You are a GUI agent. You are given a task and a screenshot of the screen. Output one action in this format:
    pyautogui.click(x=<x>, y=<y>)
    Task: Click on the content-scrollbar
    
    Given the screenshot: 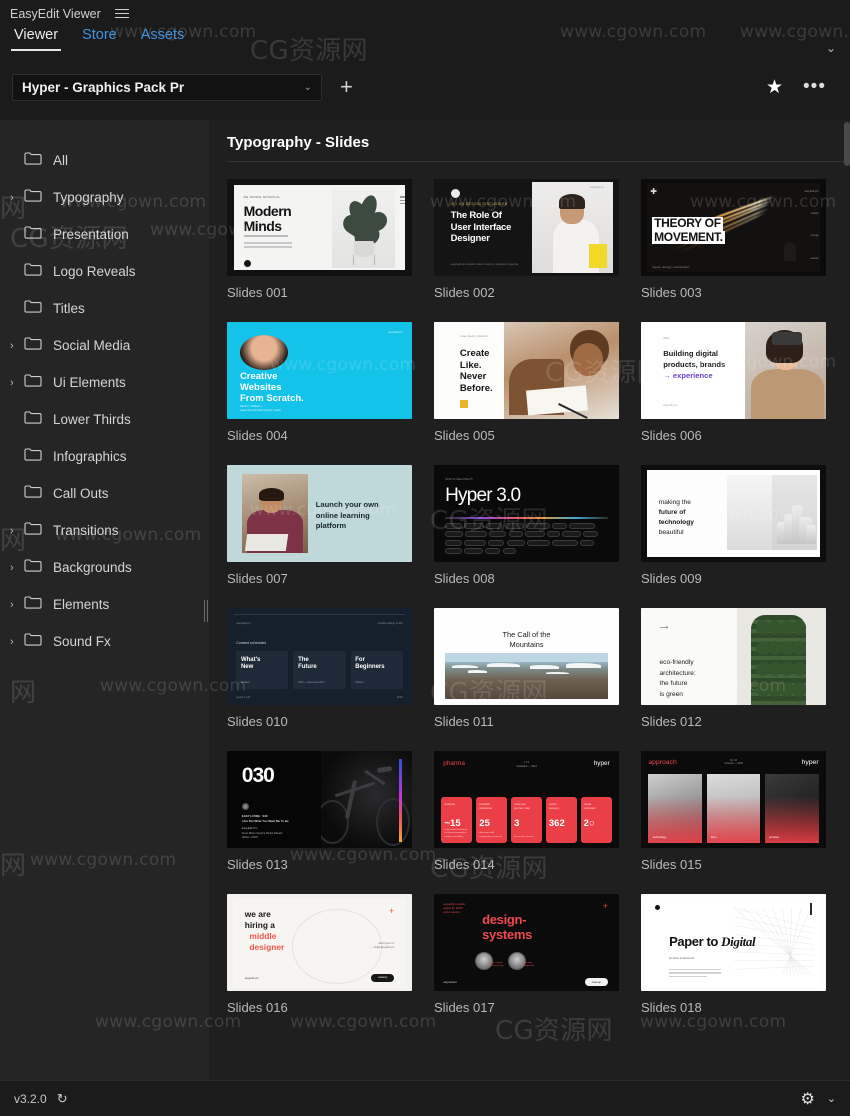 What is the action you would take?
    pyautogui.click(x=847, y=600)
    